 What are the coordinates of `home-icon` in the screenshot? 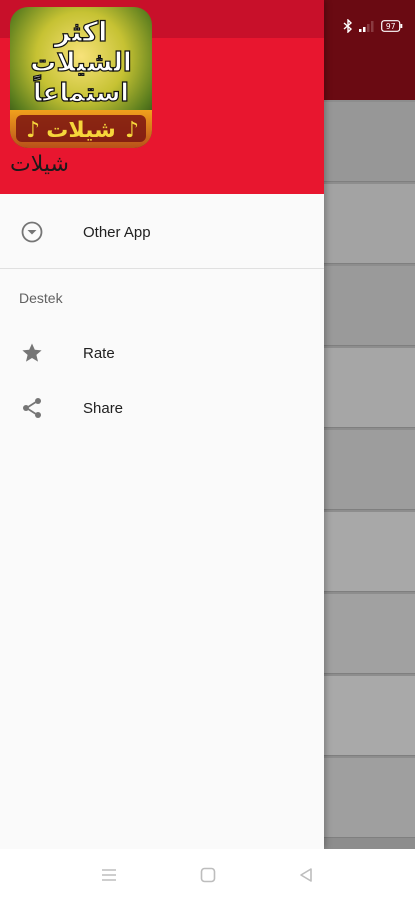 It's located at (208, 875).